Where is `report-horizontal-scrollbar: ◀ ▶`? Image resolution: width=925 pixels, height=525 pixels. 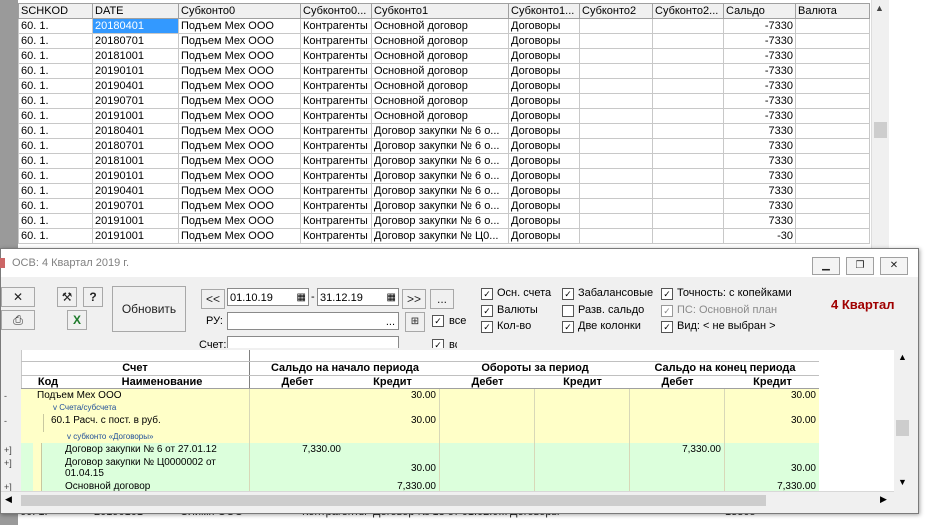 report-horizontal-scrollbar: ◀ ▶ is located at coordinates (447, 500).